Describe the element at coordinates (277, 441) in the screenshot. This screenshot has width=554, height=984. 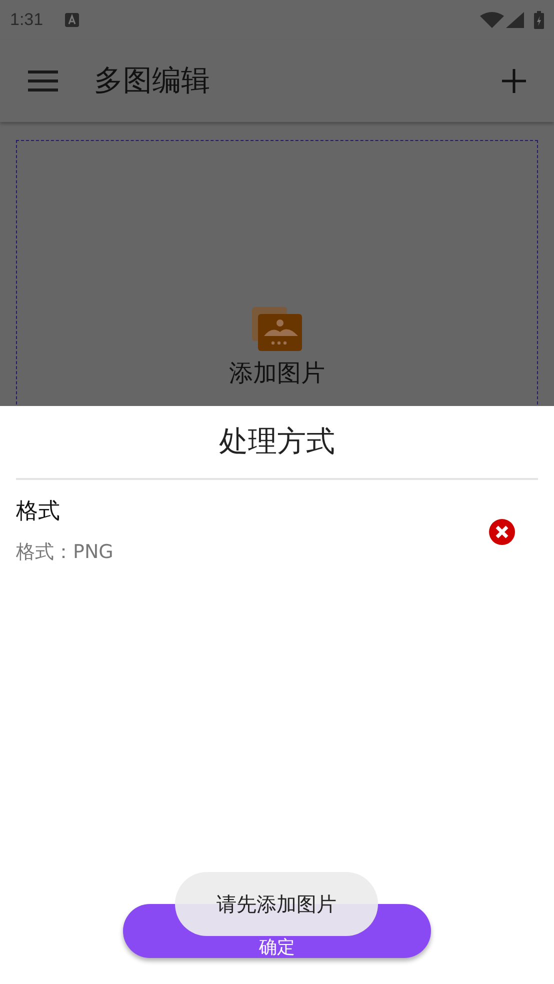
I see `sheet-title: 处理方式` at that location.